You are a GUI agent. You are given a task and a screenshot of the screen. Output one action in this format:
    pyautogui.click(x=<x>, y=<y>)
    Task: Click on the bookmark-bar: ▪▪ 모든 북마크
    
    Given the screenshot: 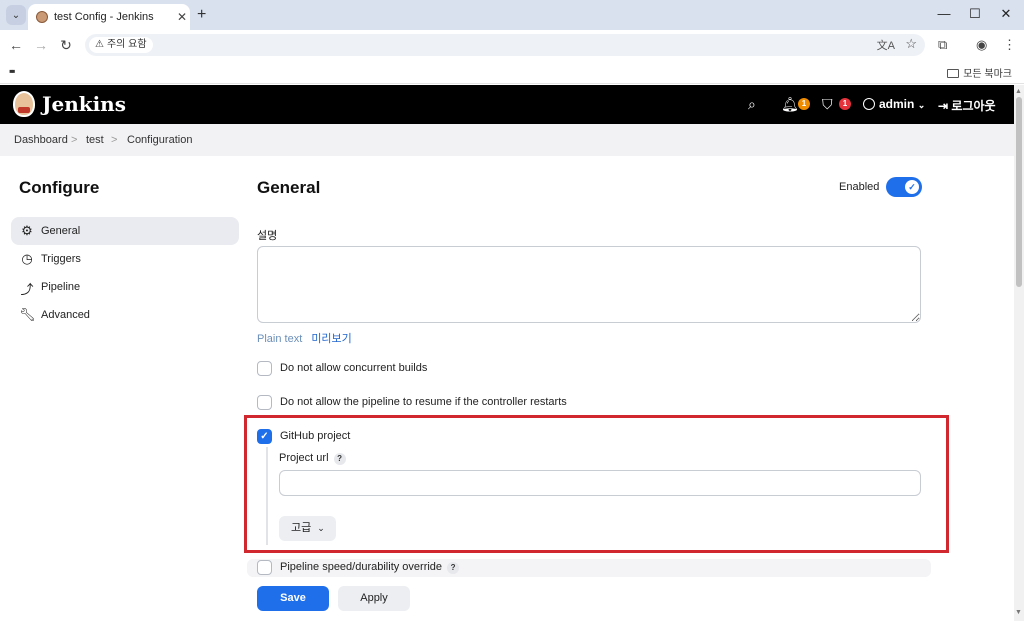 What is the action you would take?
    pyautogui.click(x=512, y=72)
    